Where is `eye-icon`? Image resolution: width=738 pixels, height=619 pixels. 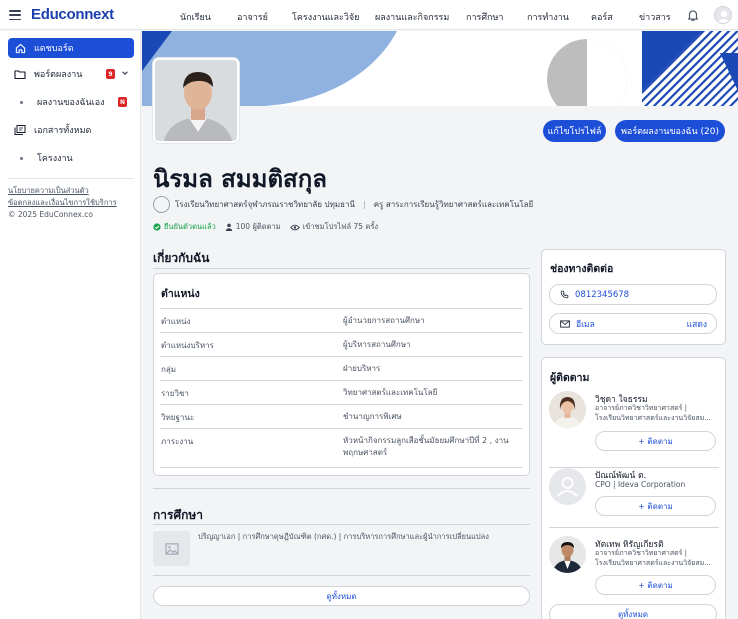
eye-icon is located at coordinates (294, 227).